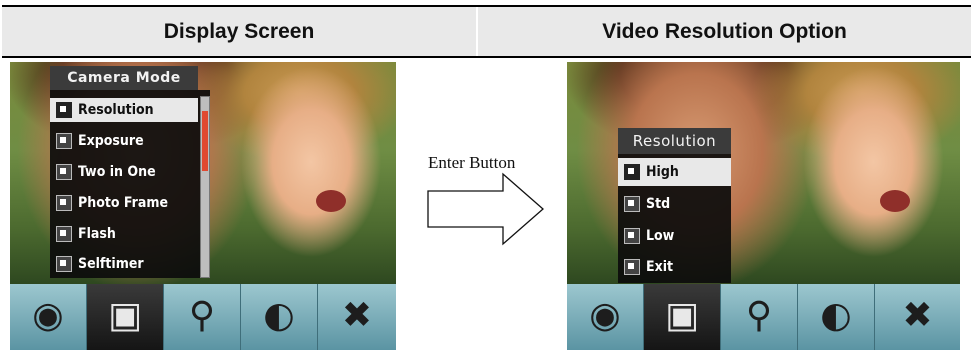  Describe the element at coordinates (116, 110) in the screenshot. I see `menu-item-label: Resolution` at that location.